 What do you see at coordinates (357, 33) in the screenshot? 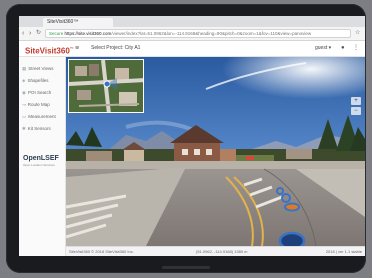
I see `bookmark-star-icon: ☆` at bounding box center [357, 33].